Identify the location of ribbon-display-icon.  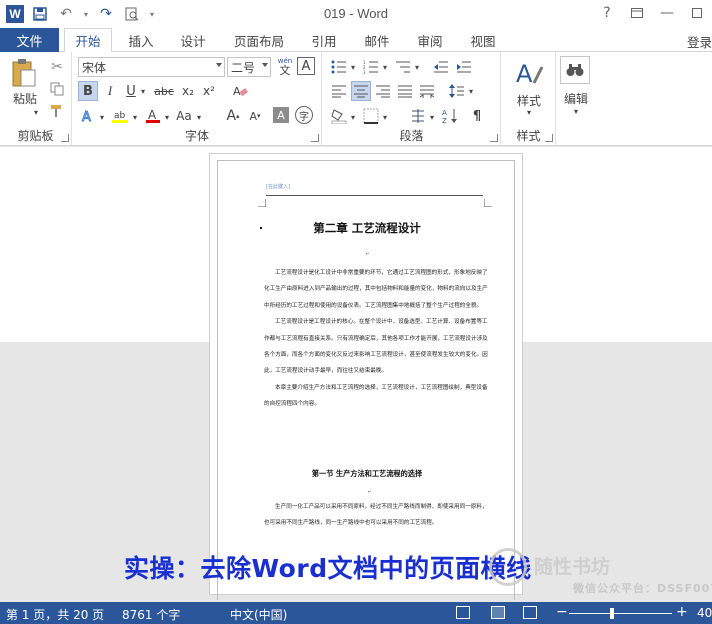
(637, 13).